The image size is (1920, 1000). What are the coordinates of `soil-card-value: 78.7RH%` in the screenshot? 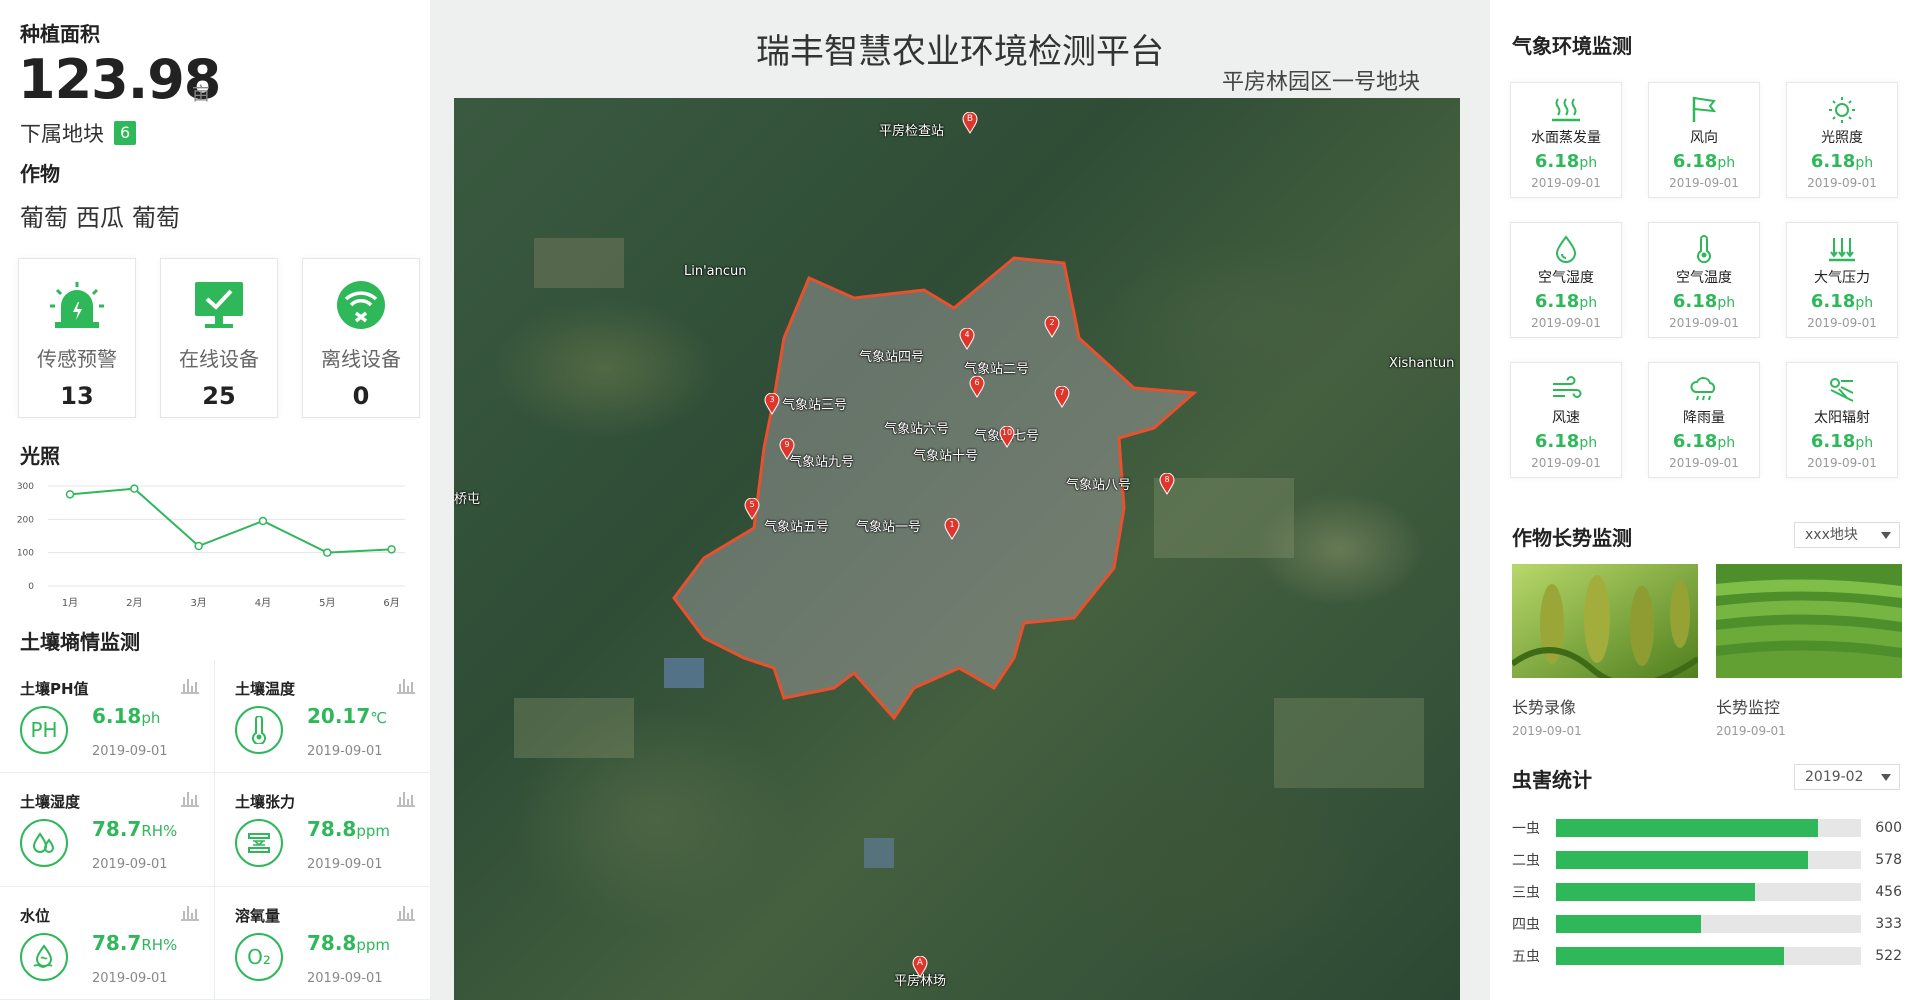 It's located at (134, 943).